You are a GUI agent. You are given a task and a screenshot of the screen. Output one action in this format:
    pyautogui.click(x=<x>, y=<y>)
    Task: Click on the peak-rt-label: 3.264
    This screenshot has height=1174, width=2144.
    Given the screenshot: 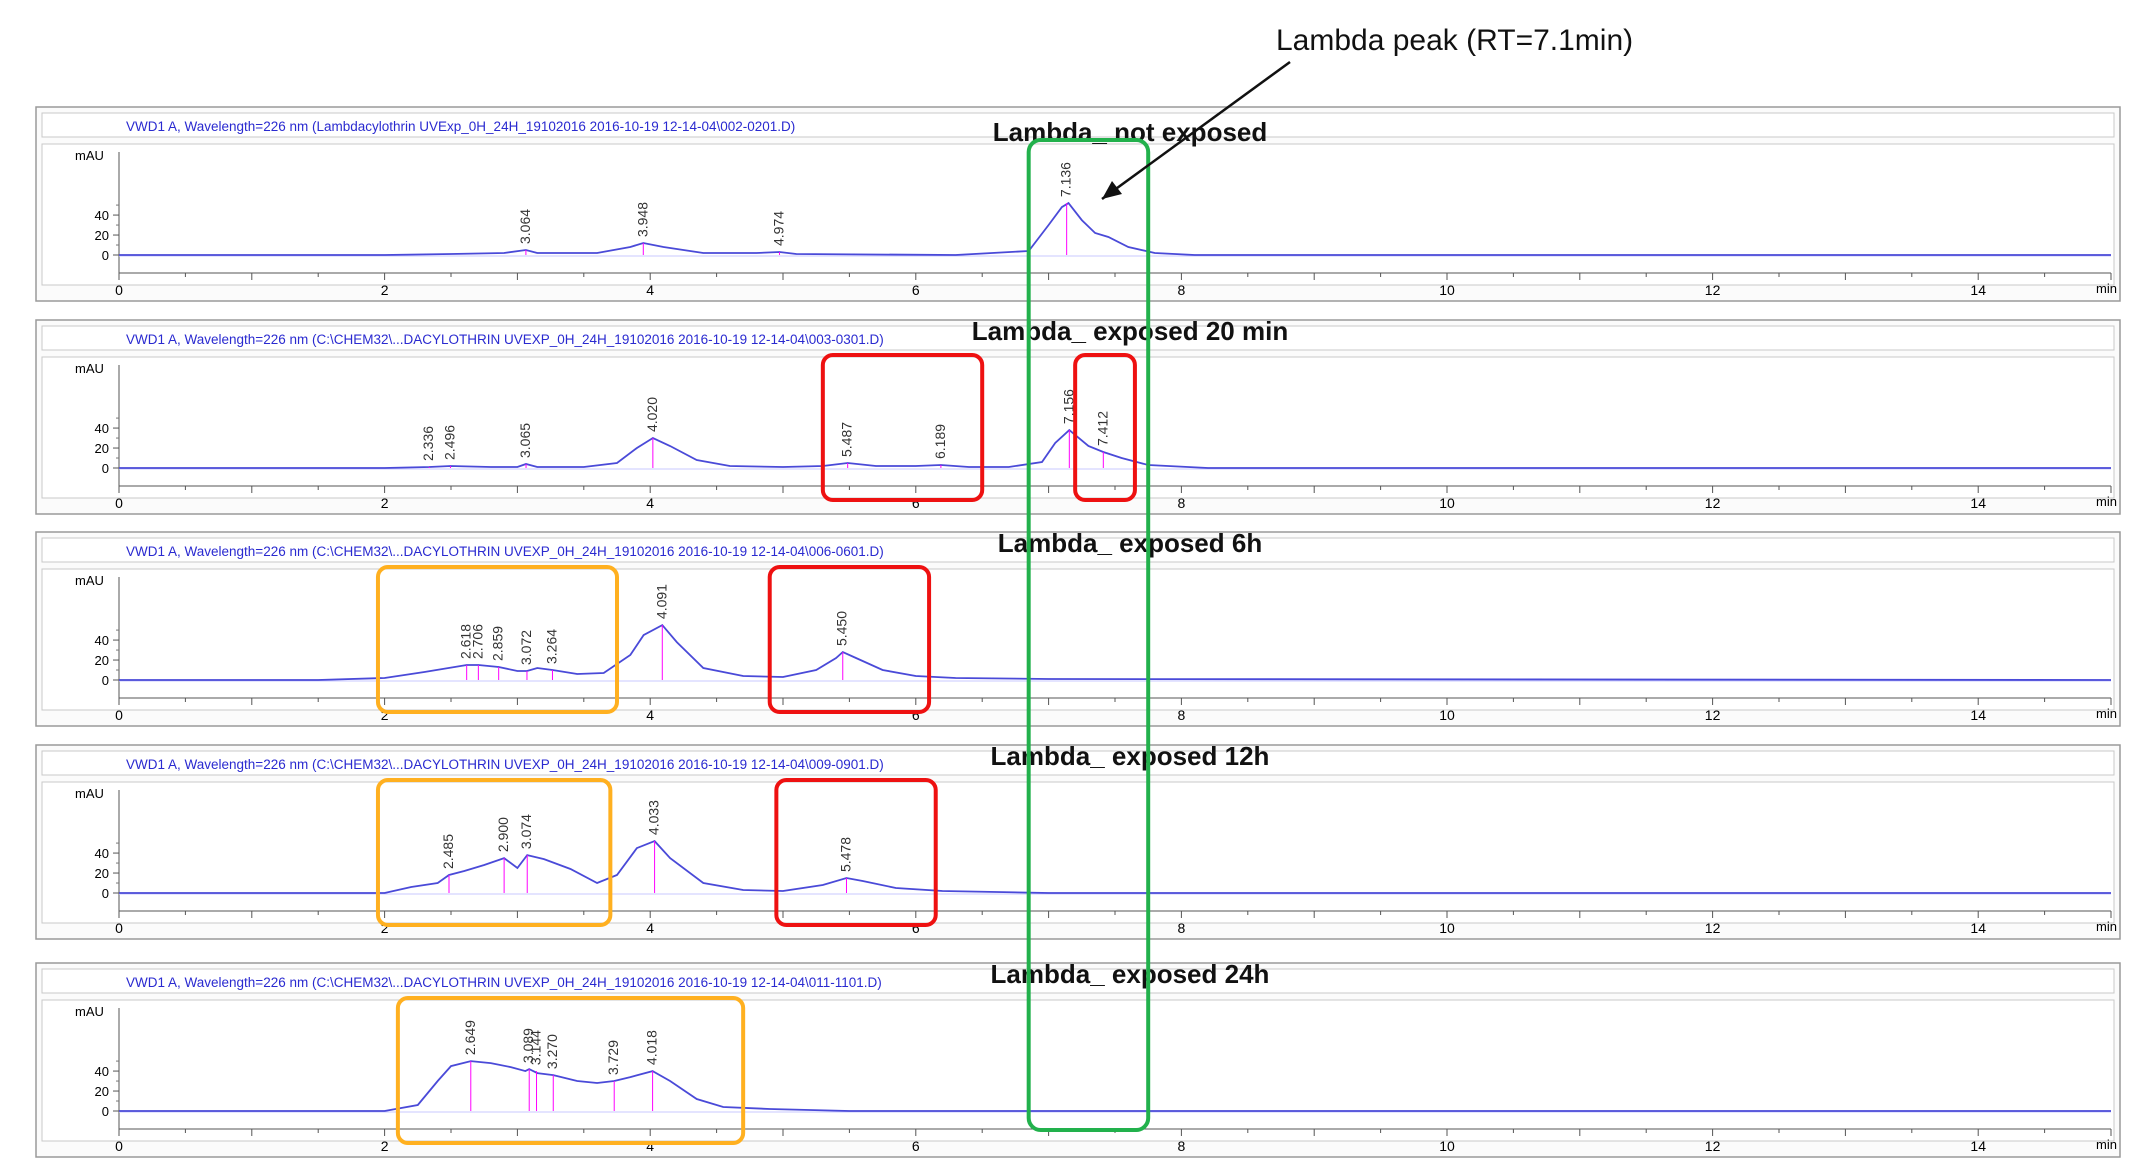 What is the action you would take?
    pyautogui.click(x=551, y=646)
    